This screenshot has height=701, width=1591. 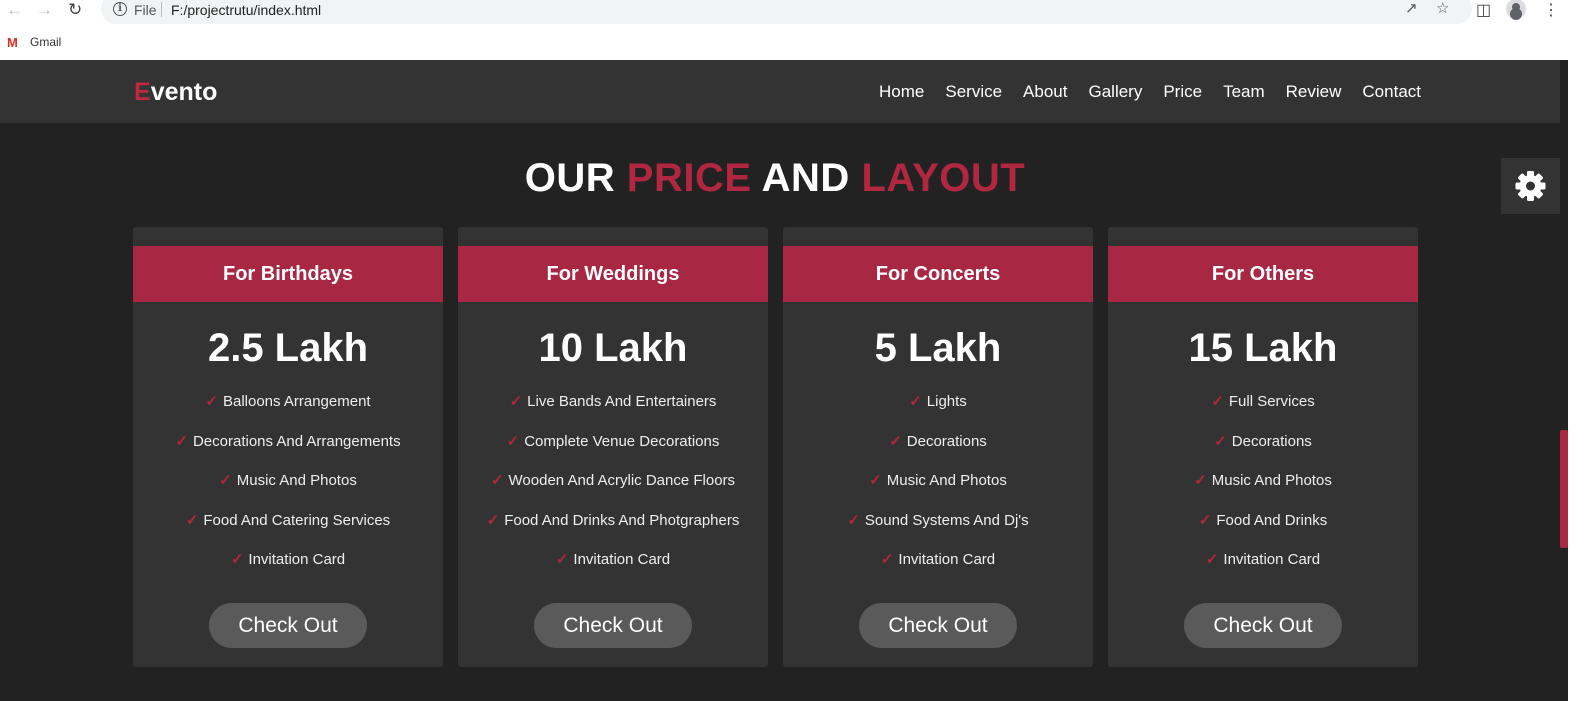 I want to click on separator, so click(x=161, y=9).